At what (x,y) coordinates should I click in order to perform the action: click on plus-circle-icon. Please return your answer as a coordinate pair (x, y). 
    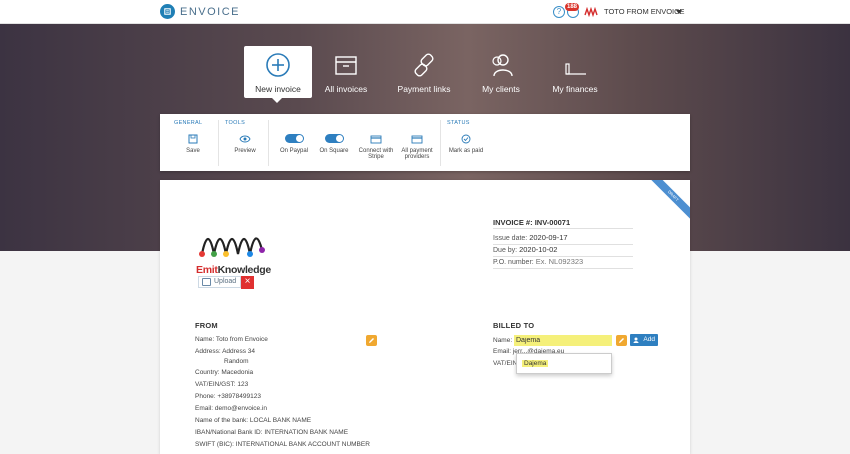
    Looking at the image, I should click on (278, 65).